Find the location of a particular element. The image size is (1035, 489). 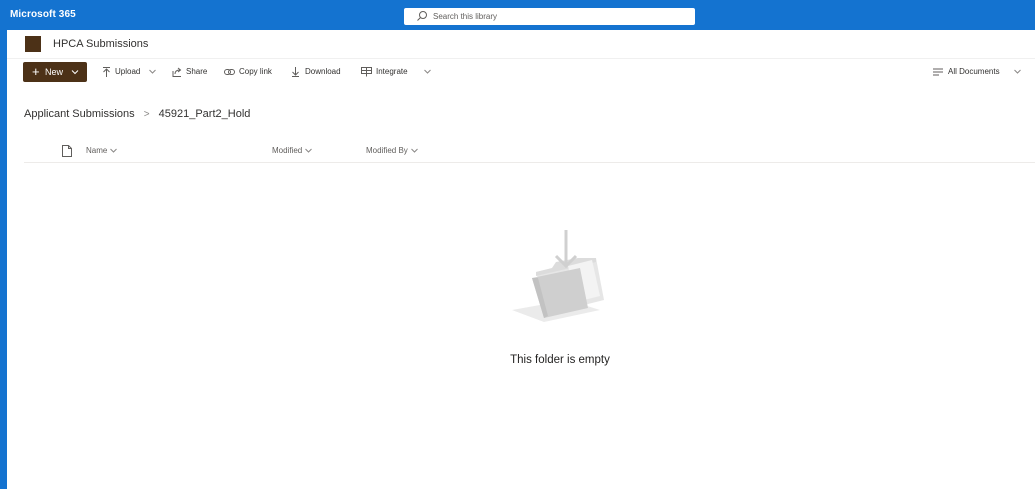

download-button: Download is located at coordinates (321, 72).